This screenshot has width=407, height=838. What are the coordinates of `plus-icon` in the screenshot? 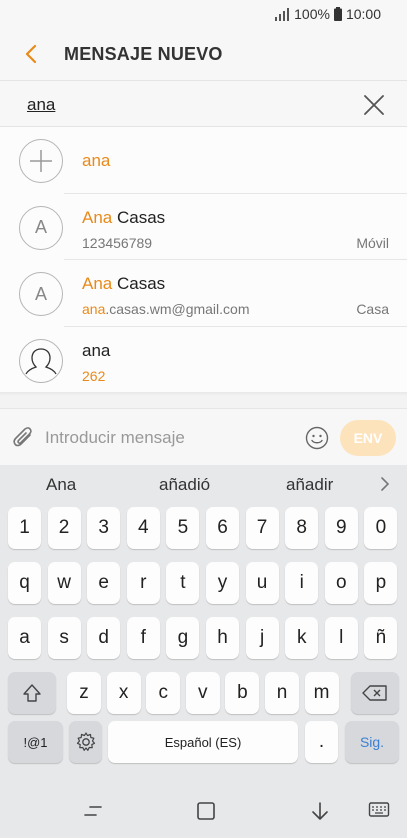 It's located at (41, 161).